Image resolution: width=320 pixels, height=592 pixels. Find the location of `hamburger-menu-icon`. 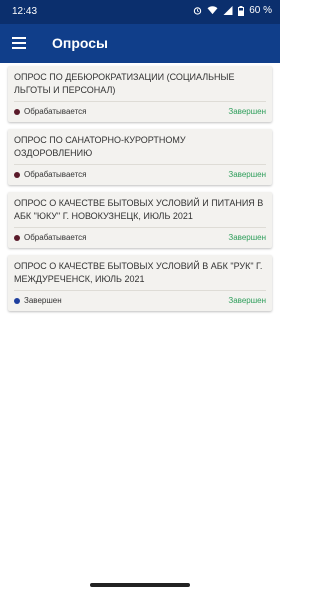

hamburger-menu-icon is located at coordinates (20, 44).